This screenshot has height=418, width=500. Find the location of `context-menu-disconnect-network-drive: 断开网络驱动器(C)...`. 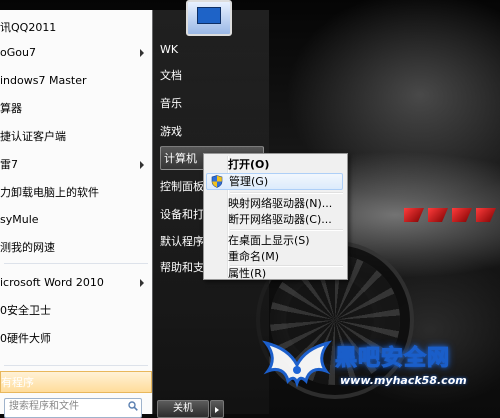

context-menu-disconnect-network-drive: 断开网络驱动器(C)... is located at coordinates (274, 219).